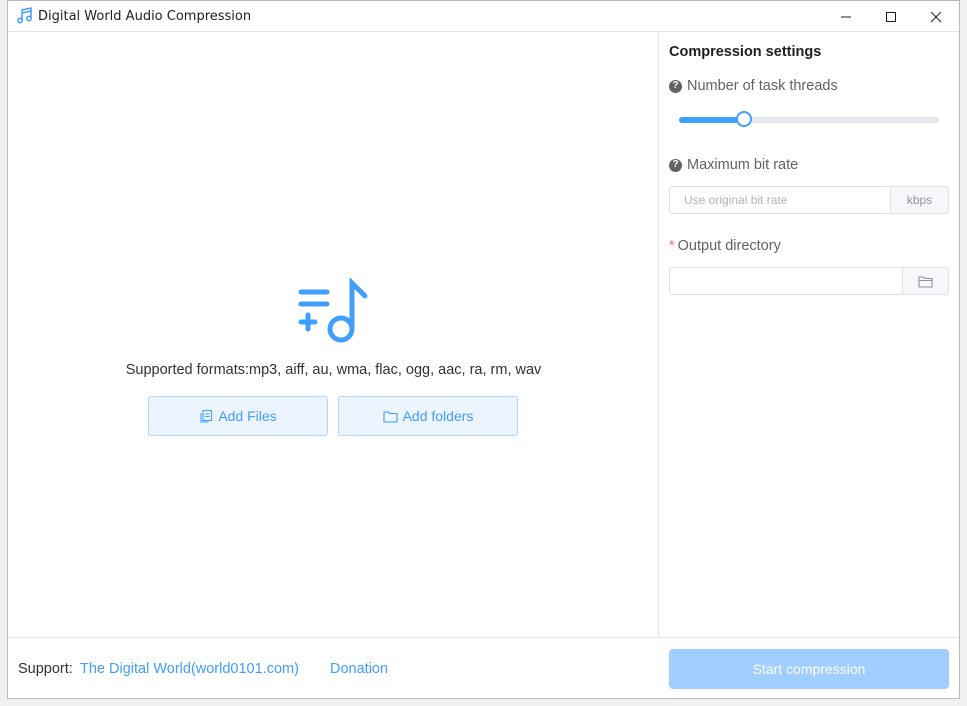 Image resolution: width=967 pixels, height=706 pixels. I want to click on close-button, so click(936, 16).